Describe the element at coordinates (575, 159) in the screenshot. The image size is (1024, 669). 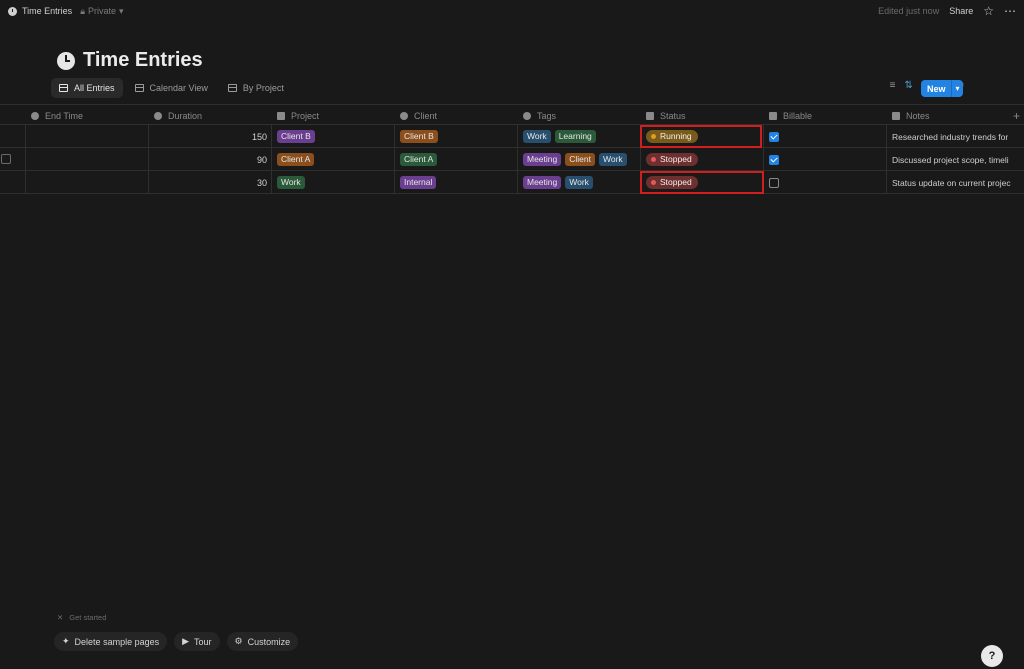
I see `tags-cell: Meeting Client Work` at that location.